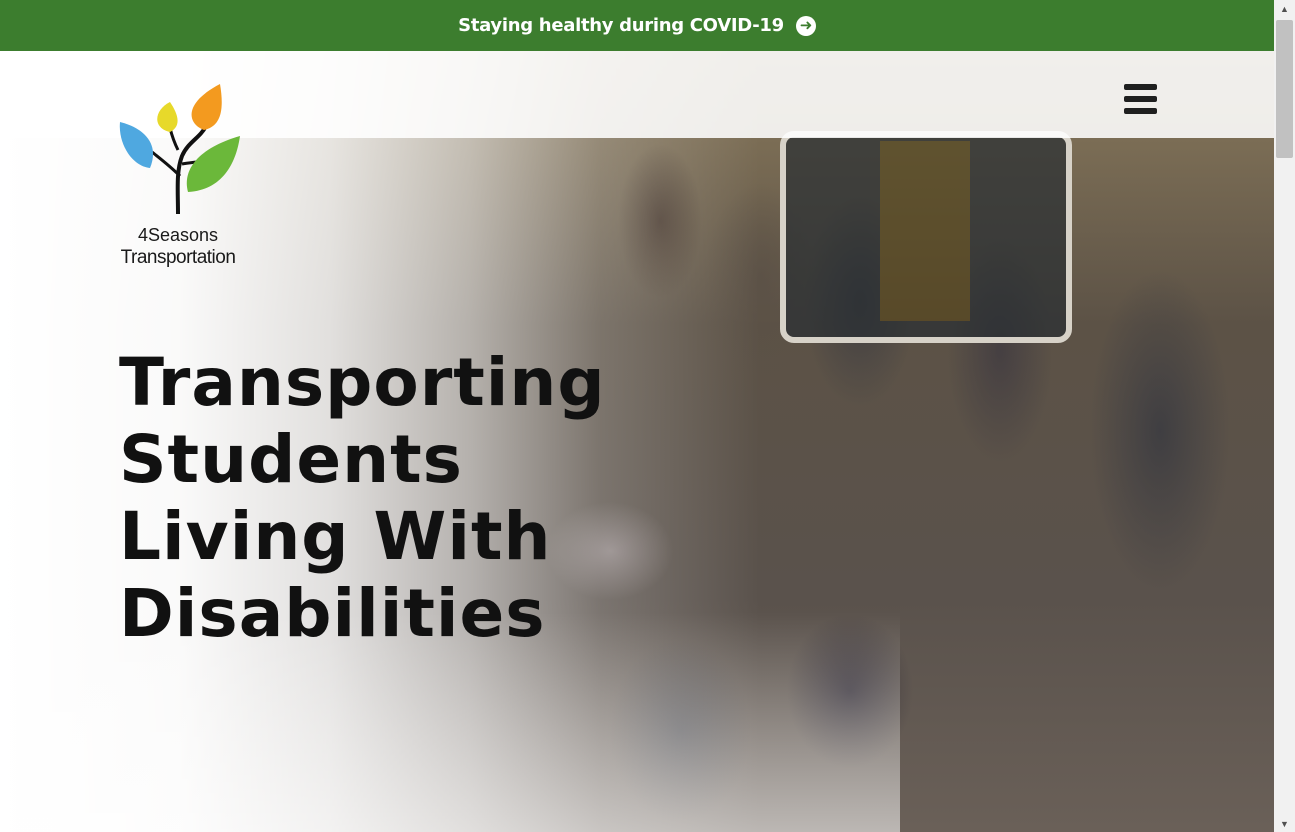  Describe the element at coordinates (1284, 823) in the screenshot. I see `scroll-down-arrow-icon: ▼` at that location.